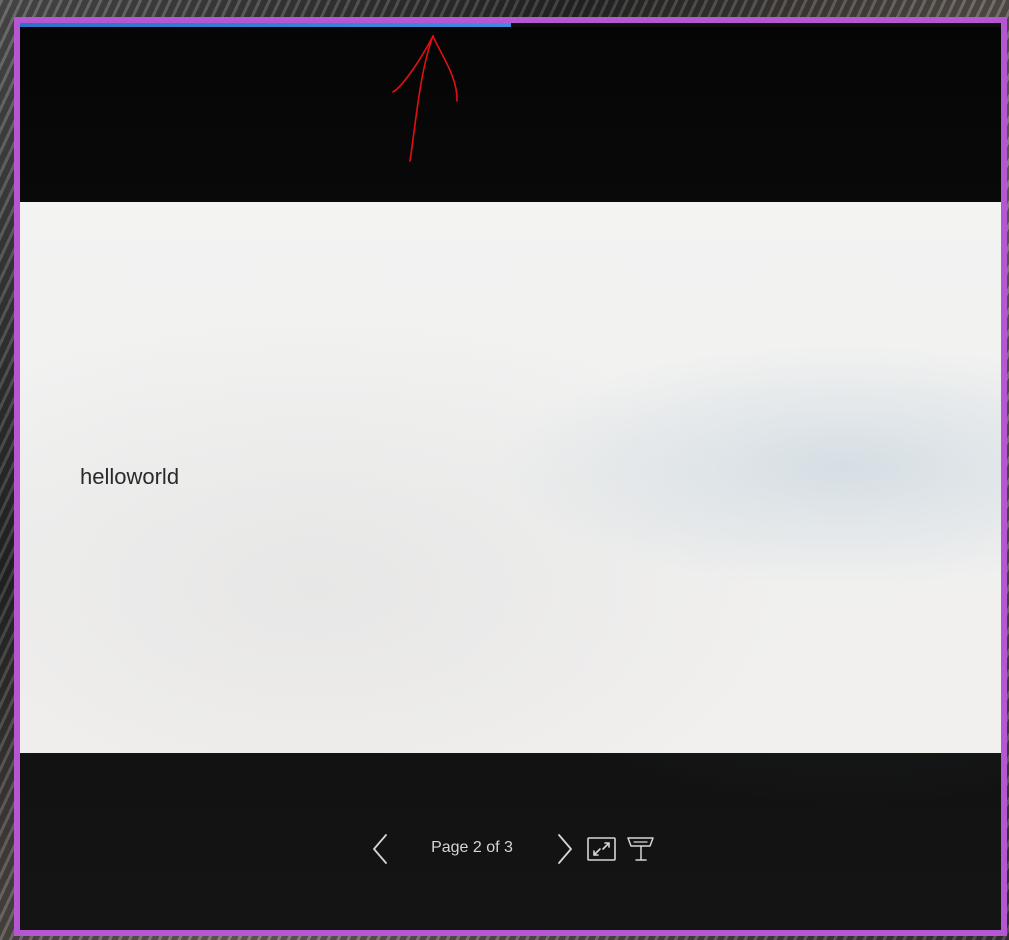  Describe the element at coordinates (472, 847) in the screenshot. I see `page-indicator: Page 2 of 3` at that location.